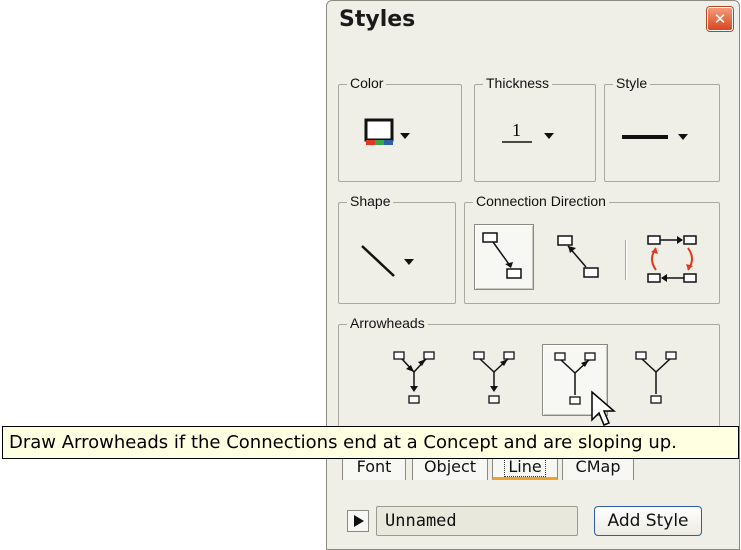 The width and height of the screenshot is (741, 550). What do you see at coordinates (477, 521) in the screenshot?
I see `style-name-field: Unnamed` at bounding box center [477, 521].